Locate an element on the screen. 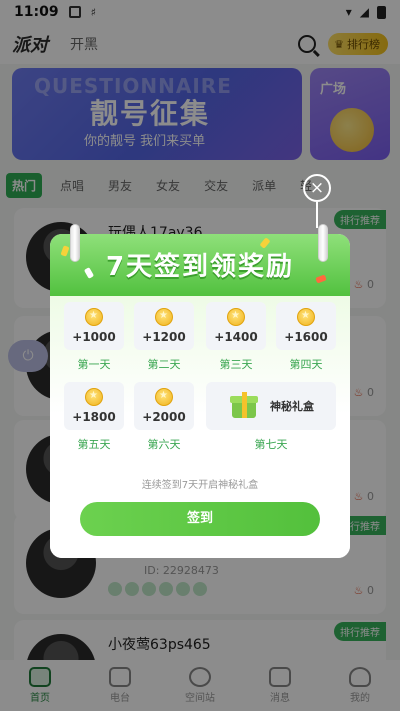  day-label: 第五天 is located at coordinates (94, 444).